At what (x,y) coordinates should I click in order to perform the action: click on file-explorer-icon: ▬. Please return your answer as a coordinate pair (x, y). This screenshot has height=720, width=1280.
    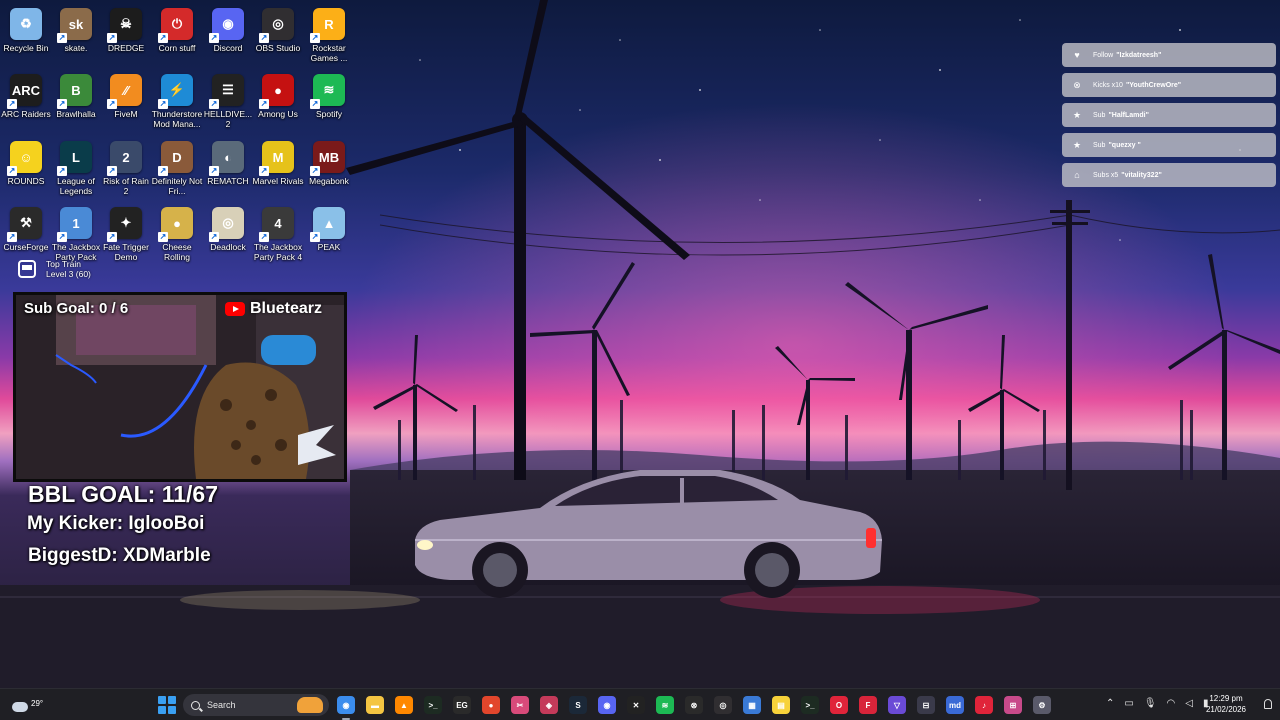
    Looking at the image, I should click on (375, 705).